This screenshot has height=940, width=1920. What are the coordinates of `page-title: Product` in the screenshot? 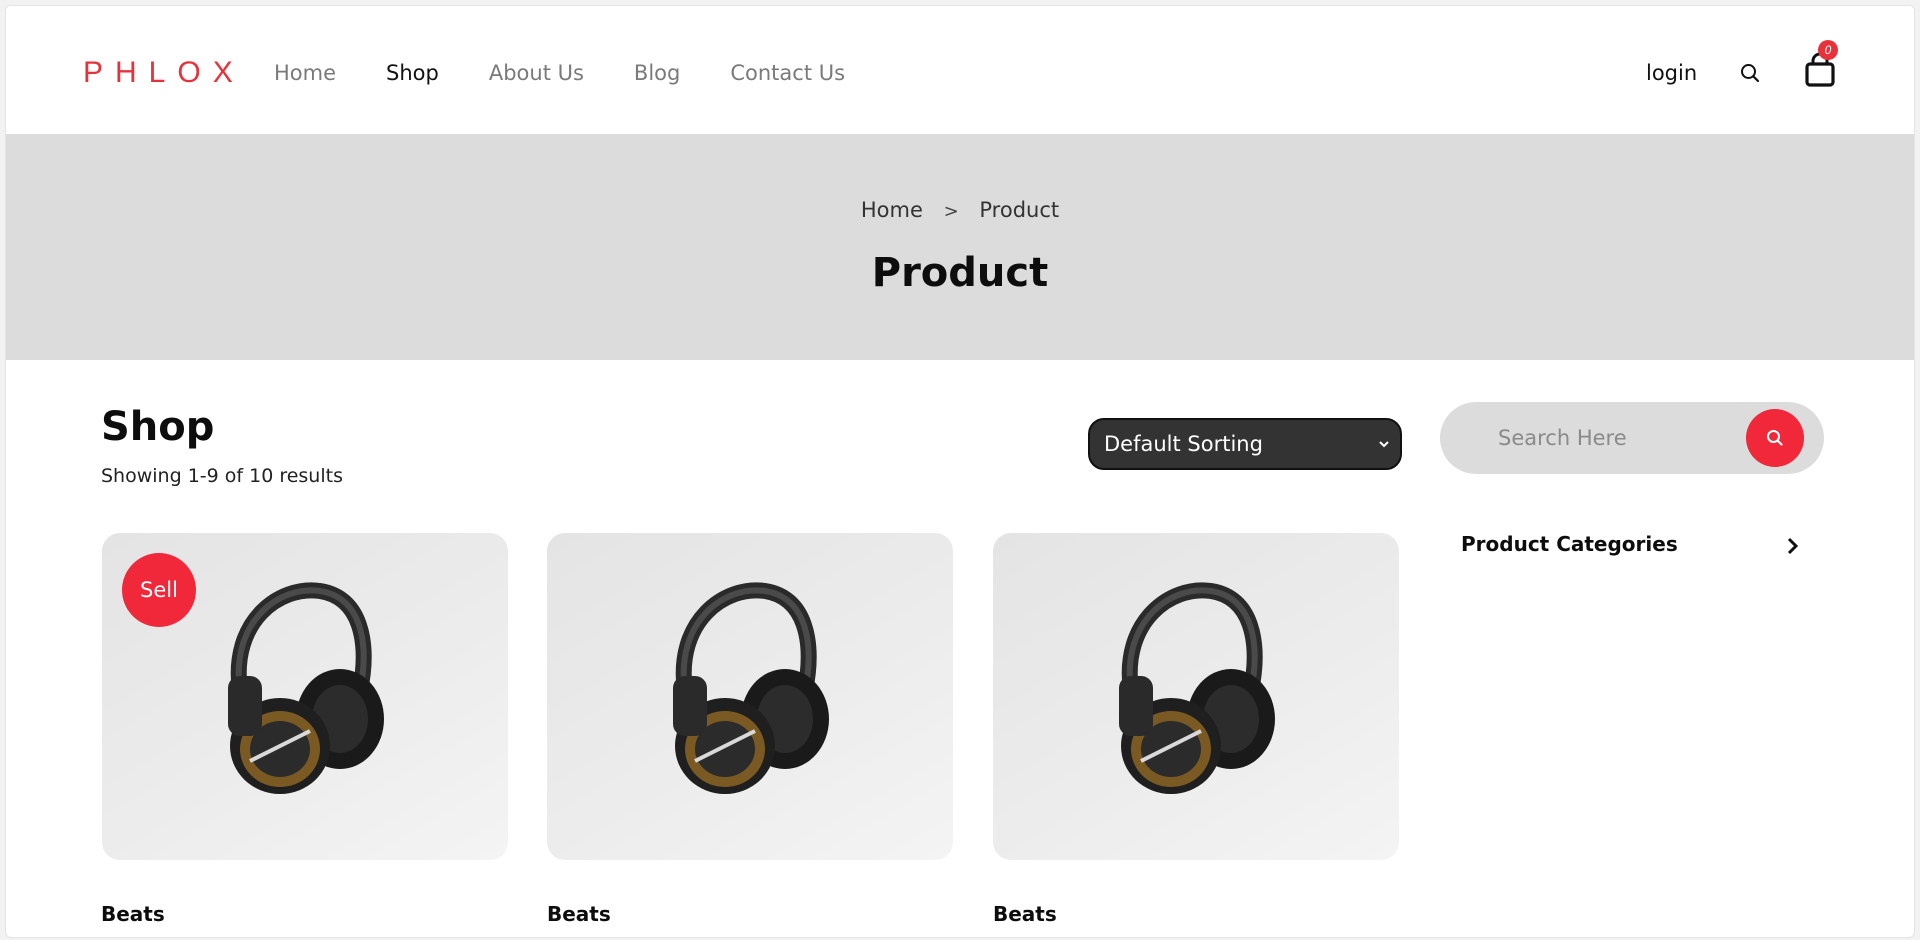 It's located at (960, 273).